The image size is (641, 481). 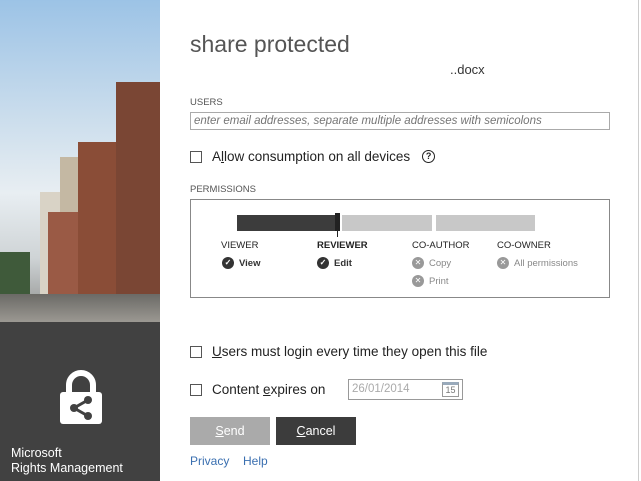 What do you see at coordinates (241, 263) in the screenshot?
I see `perm-view: ✓ View` at bounding box center [241, 263].